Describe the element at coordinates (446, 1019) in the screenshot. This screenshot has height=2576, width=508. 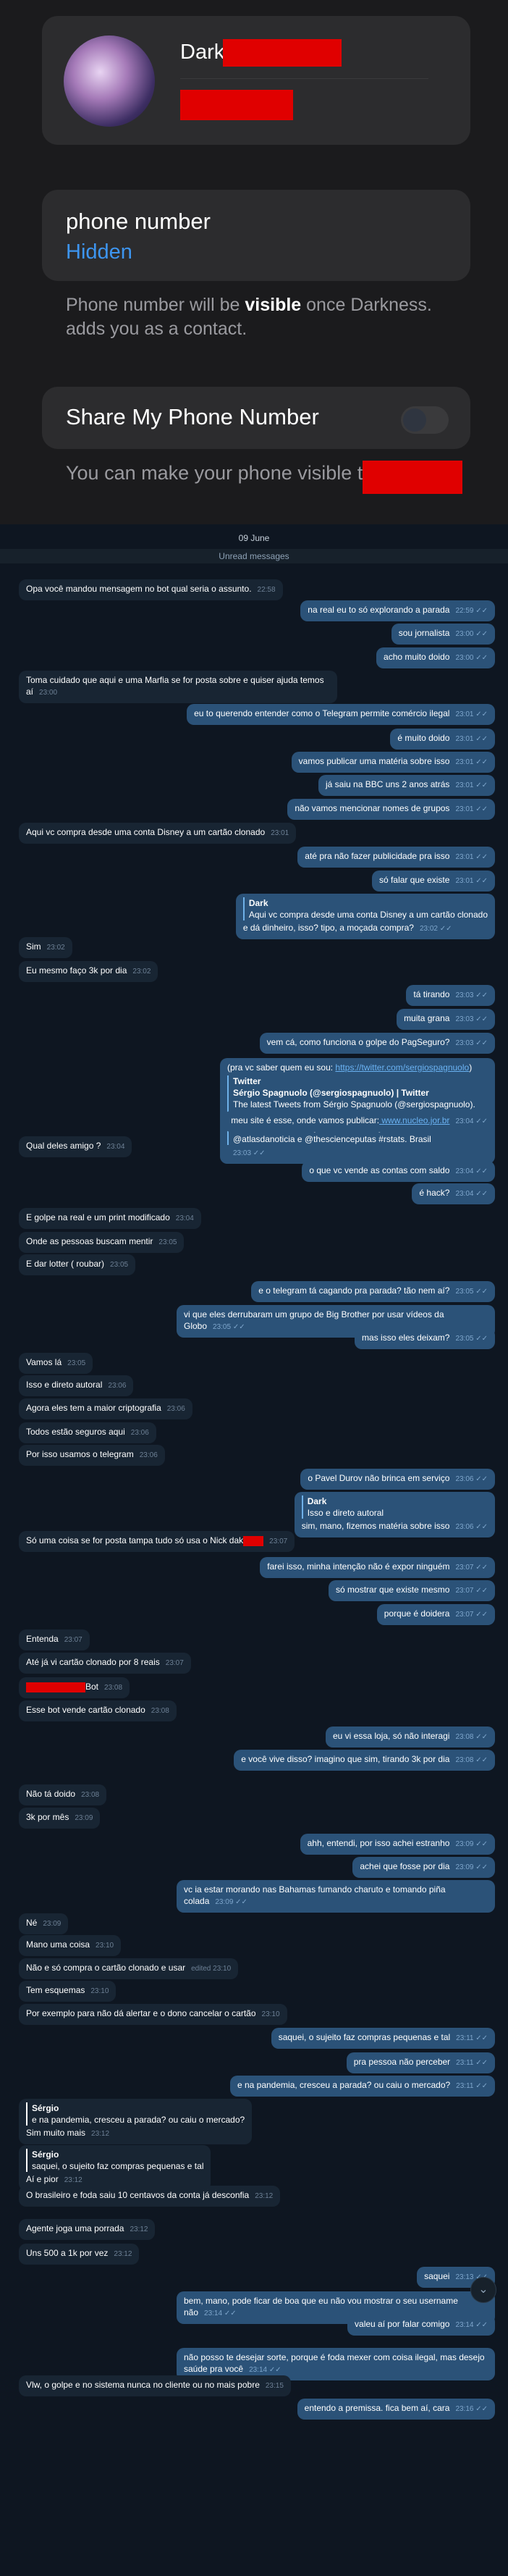
I see `message-bubble: muita grana 23:03 ✓✓` at that location.